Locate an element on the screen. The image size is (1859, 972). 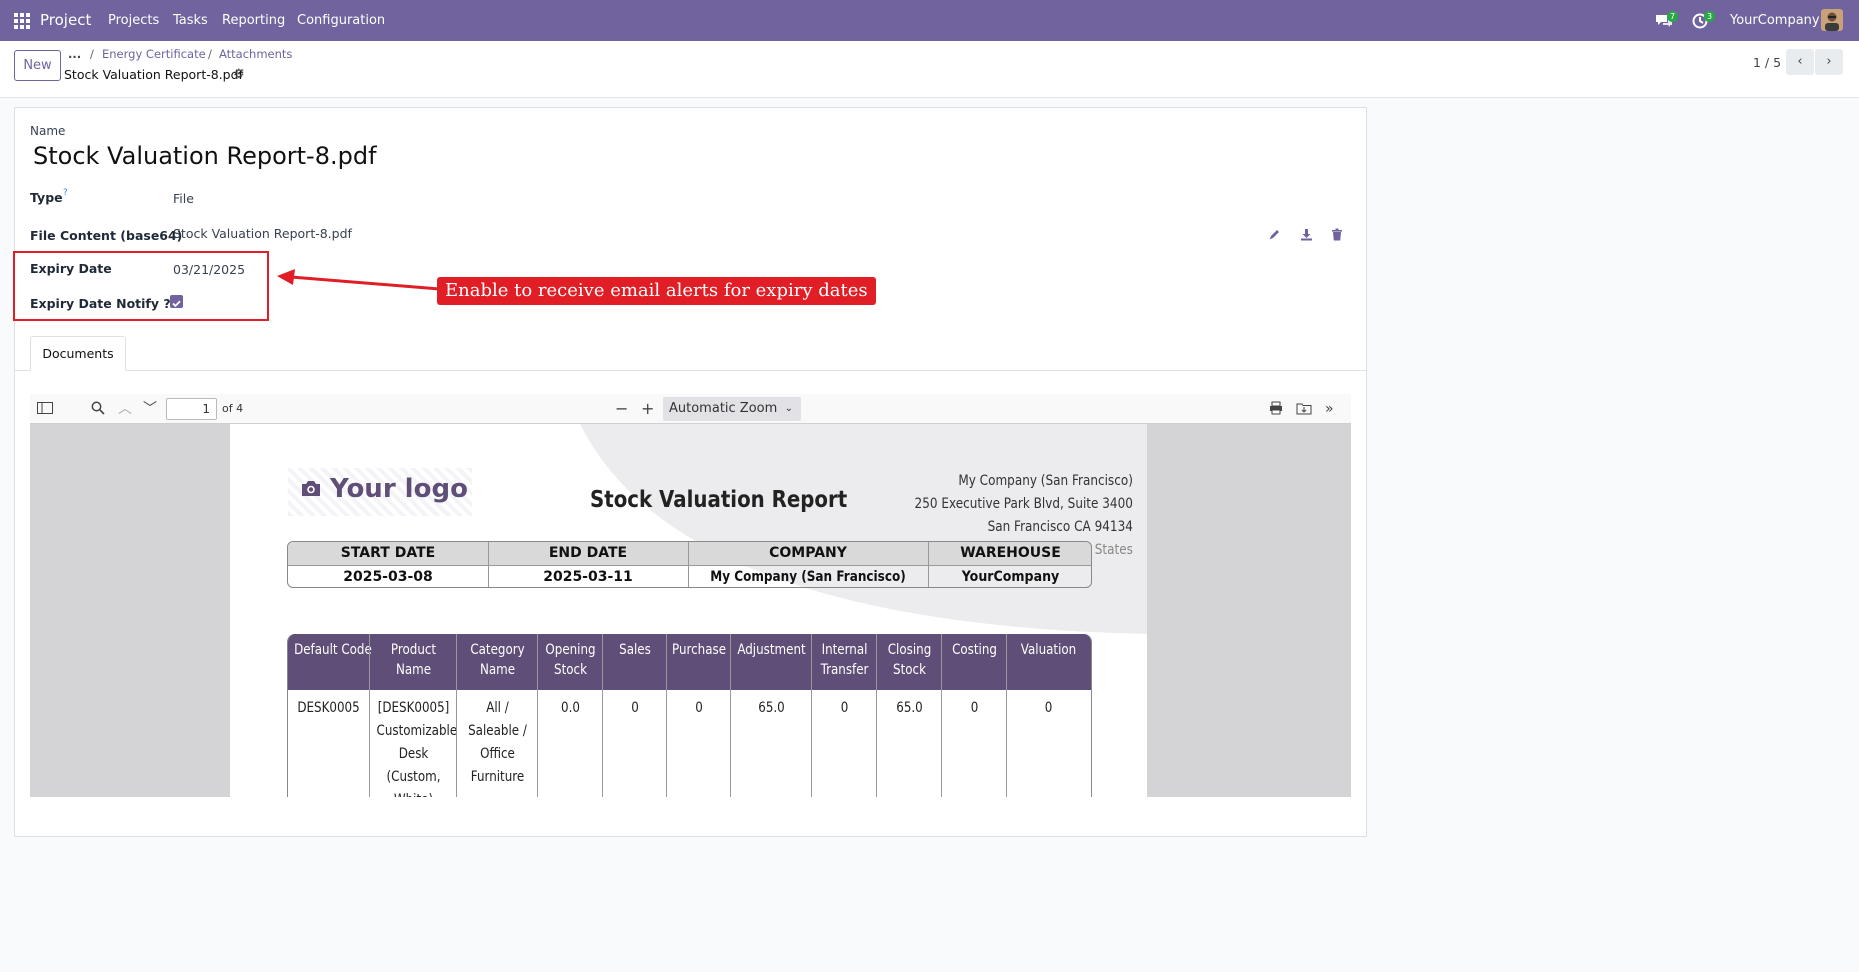
messages-badge: 7 is located at coordinates (1673, 16).